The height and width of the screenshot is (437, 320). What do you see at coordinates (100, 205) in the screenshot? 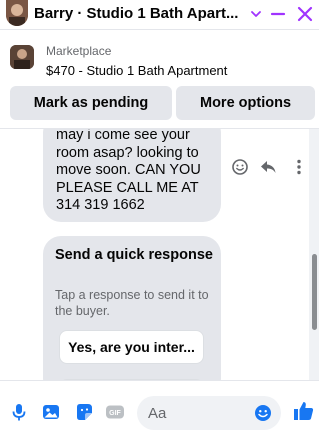
I see `message-line: 314 319 1662` at bounding box center [100, 205].